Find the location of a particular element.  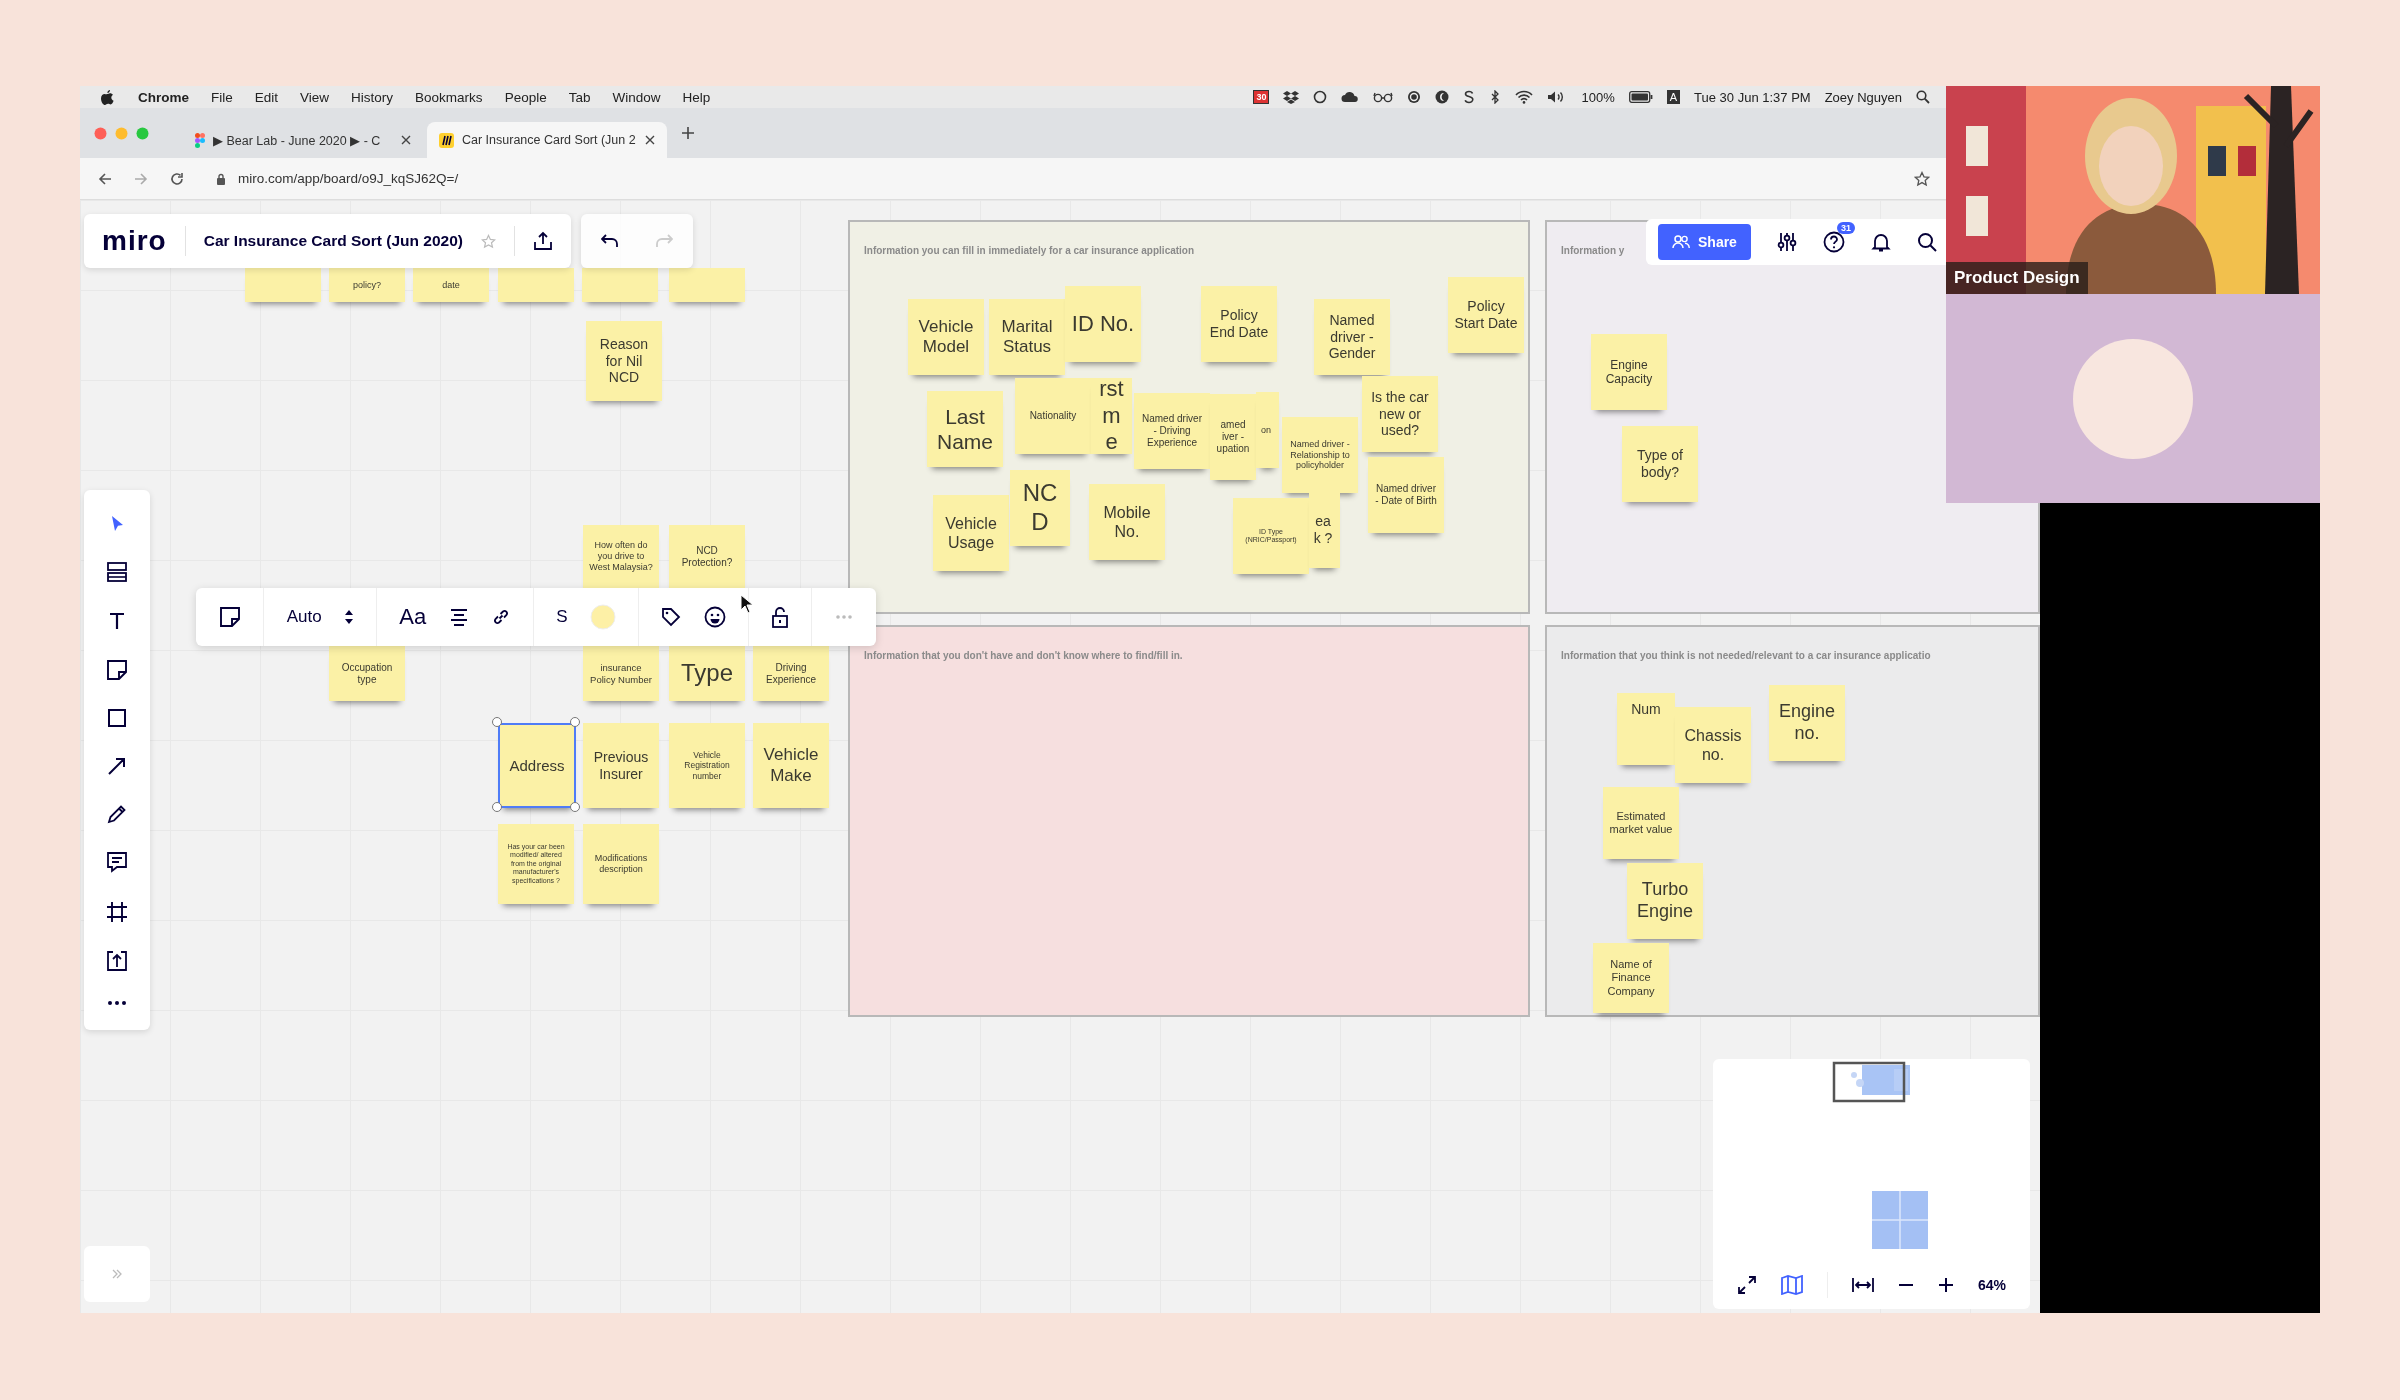

map-icon is located at coordinates (1791, 1285).